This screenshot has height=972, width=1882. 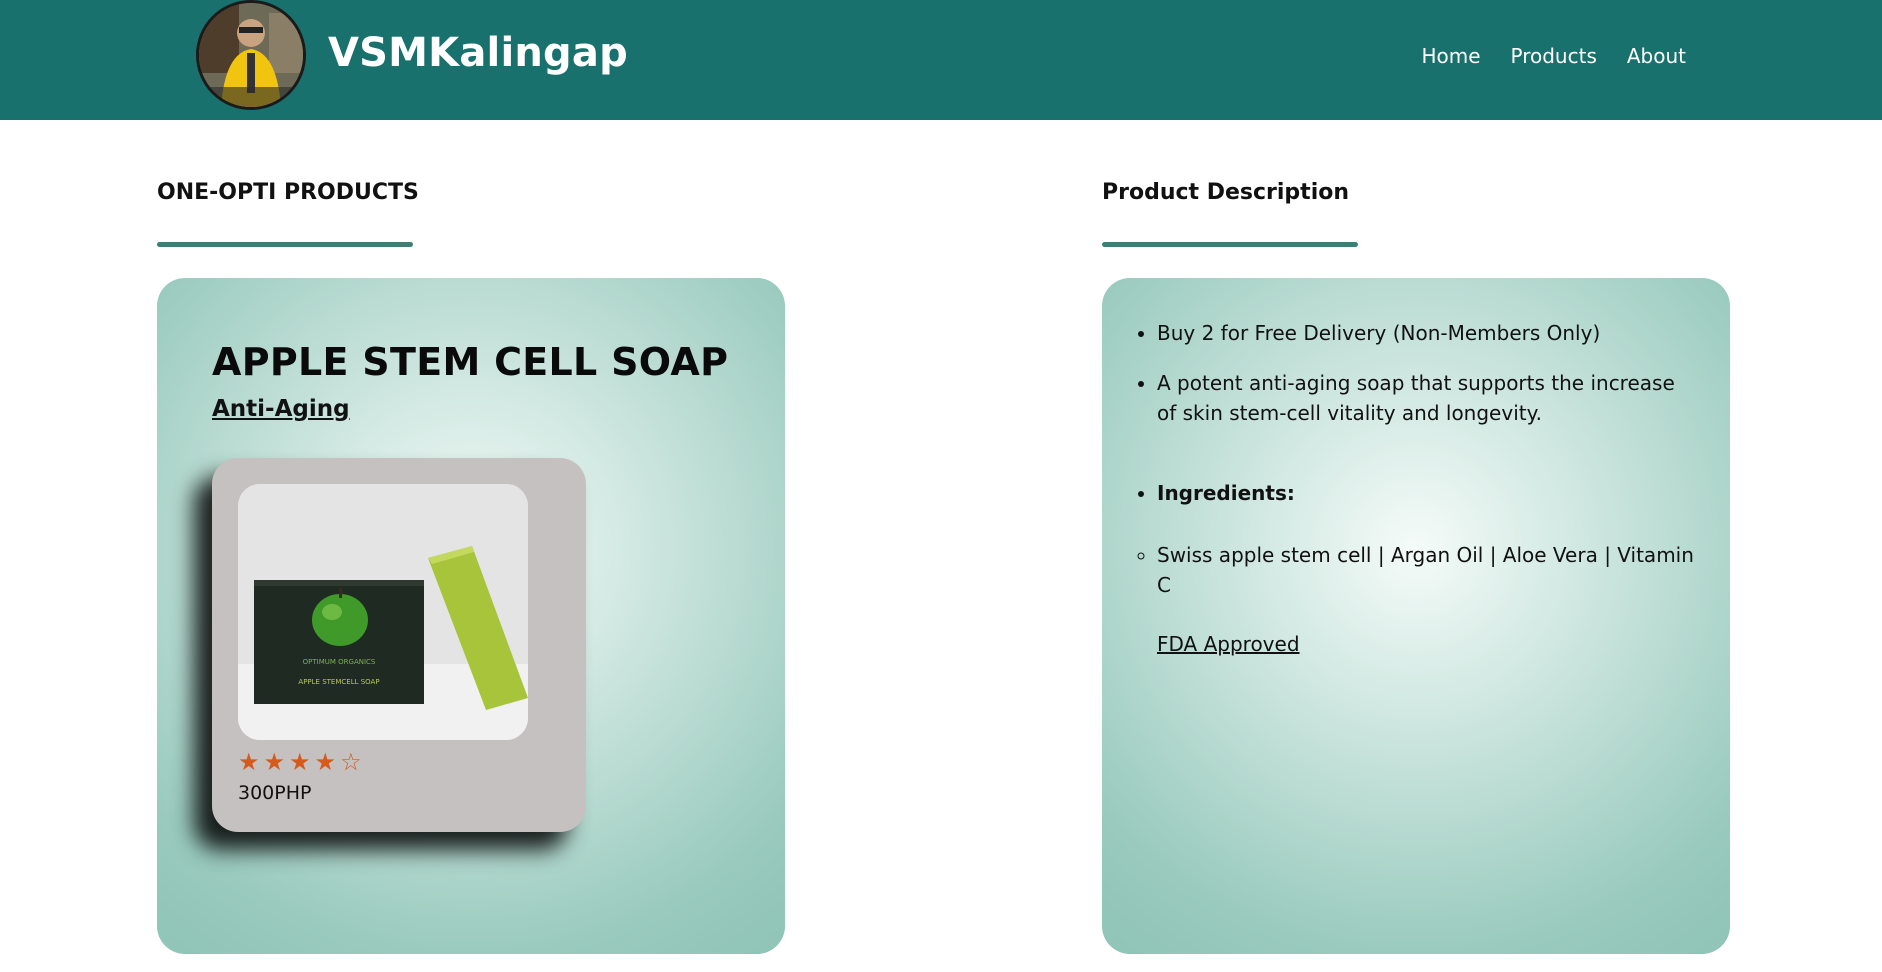 I want to click on profile-avatar, so click(x=251, y=55).